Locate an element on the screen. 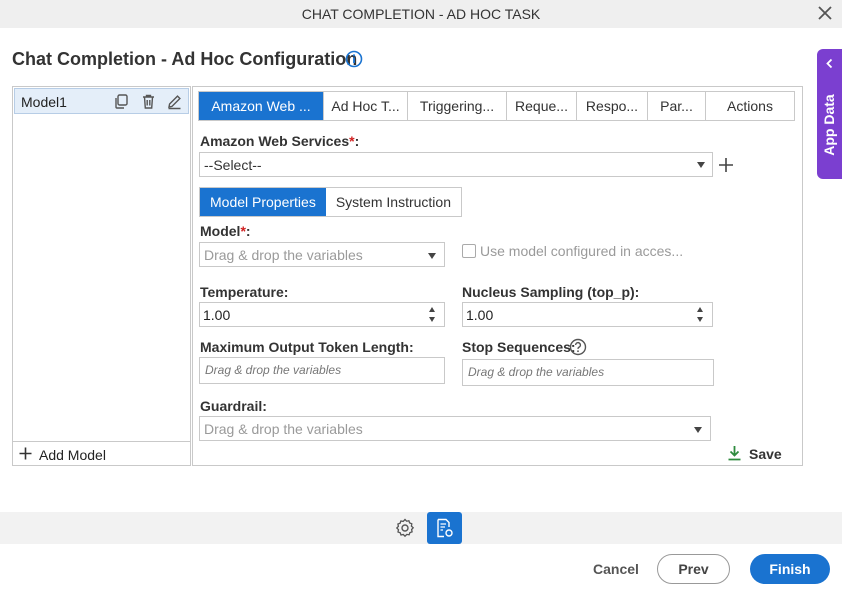 The image size is (842, 591). form-view-button is located at coordinates (444, 528).